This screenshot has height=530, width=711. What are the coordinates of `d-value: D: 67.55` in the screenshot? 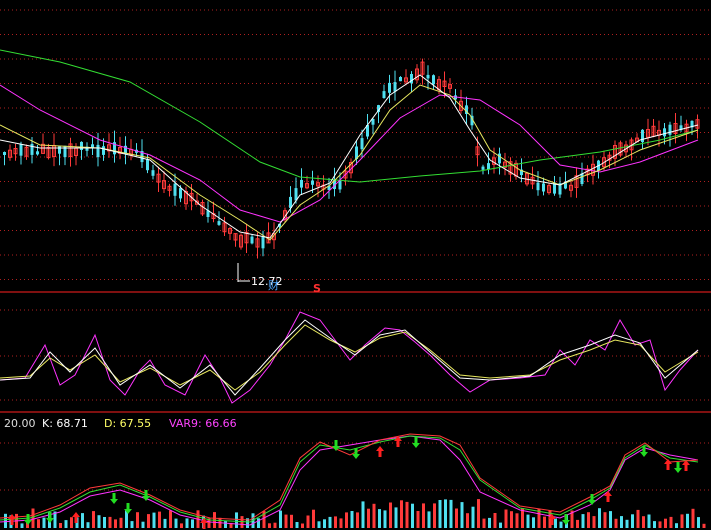 It's located at (127, 423).